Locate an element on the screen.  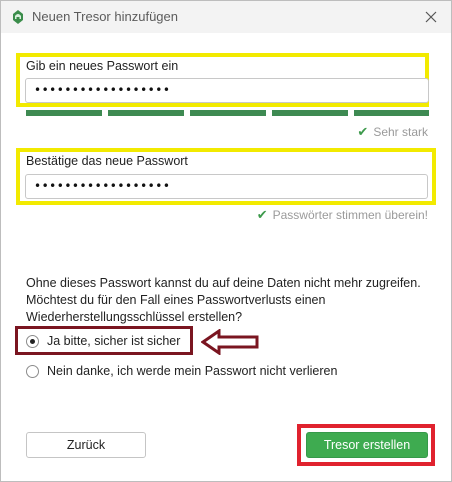
match-status: ✔ Passwörter stimmen überein! is located at coordinates (342, 215).